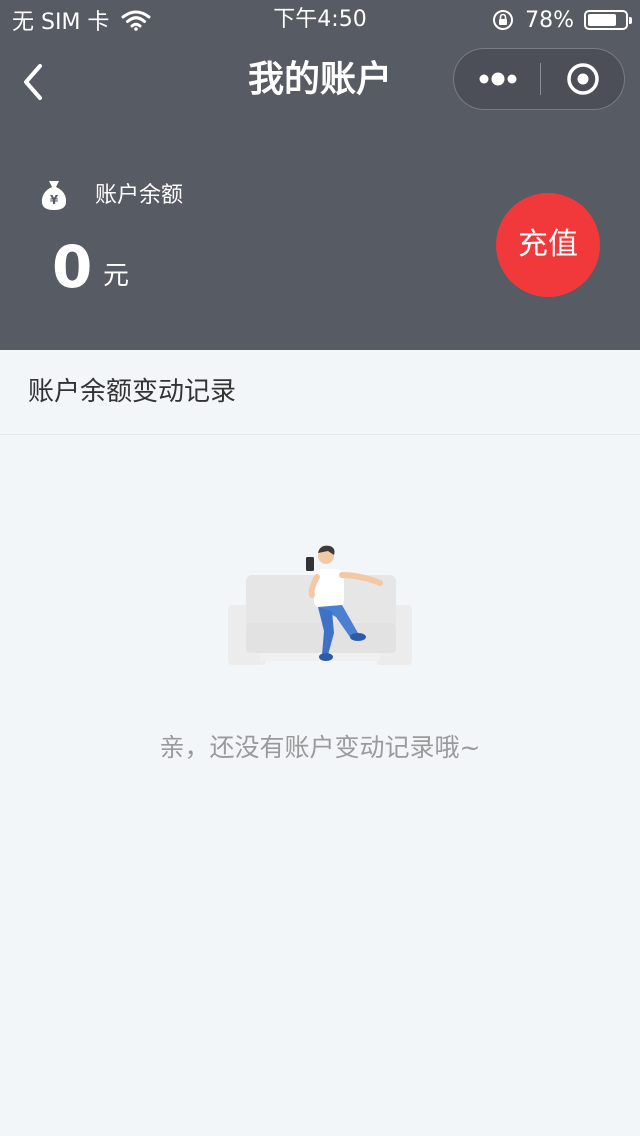 The width and height of the screenshot is (640, 1136). Describe the element at coordinates (320, 434) in the screenshot. I see `section-divider` at that location.